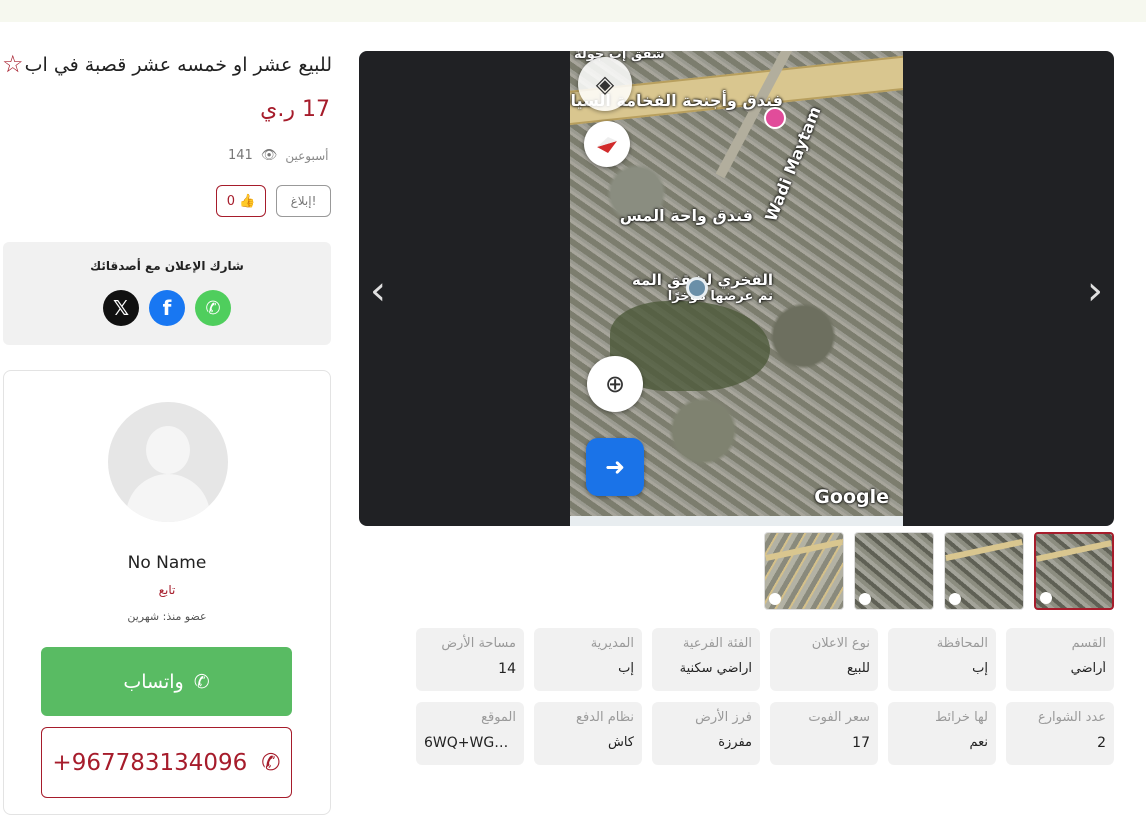 This screenshot has height=815, width=1146. What do you see at coordinates (706, 659) in the screenshot?
I see `detail-card-subcategory: الفئة الفرعية اراضي سكنية` at bounding box center [706, 659].